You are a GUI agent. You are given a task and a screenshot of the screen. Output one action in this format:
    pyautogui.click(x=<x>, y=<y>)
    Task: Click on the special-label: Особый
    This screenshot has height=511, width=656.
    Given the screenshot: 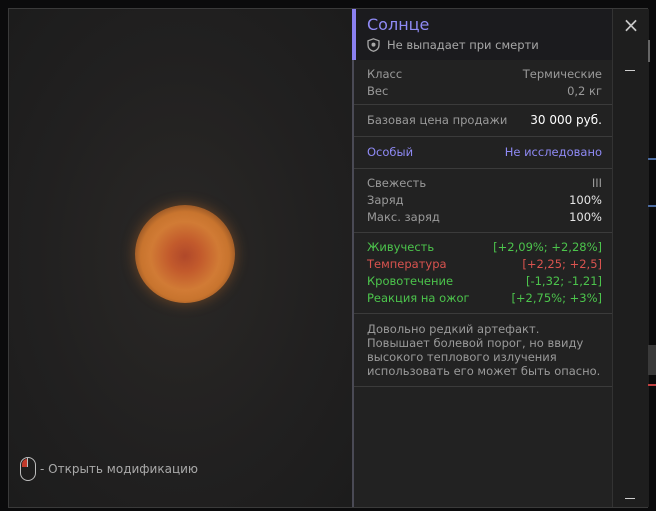 What is the action you would take?
    pyautogui.click(x=390, y=152)
    